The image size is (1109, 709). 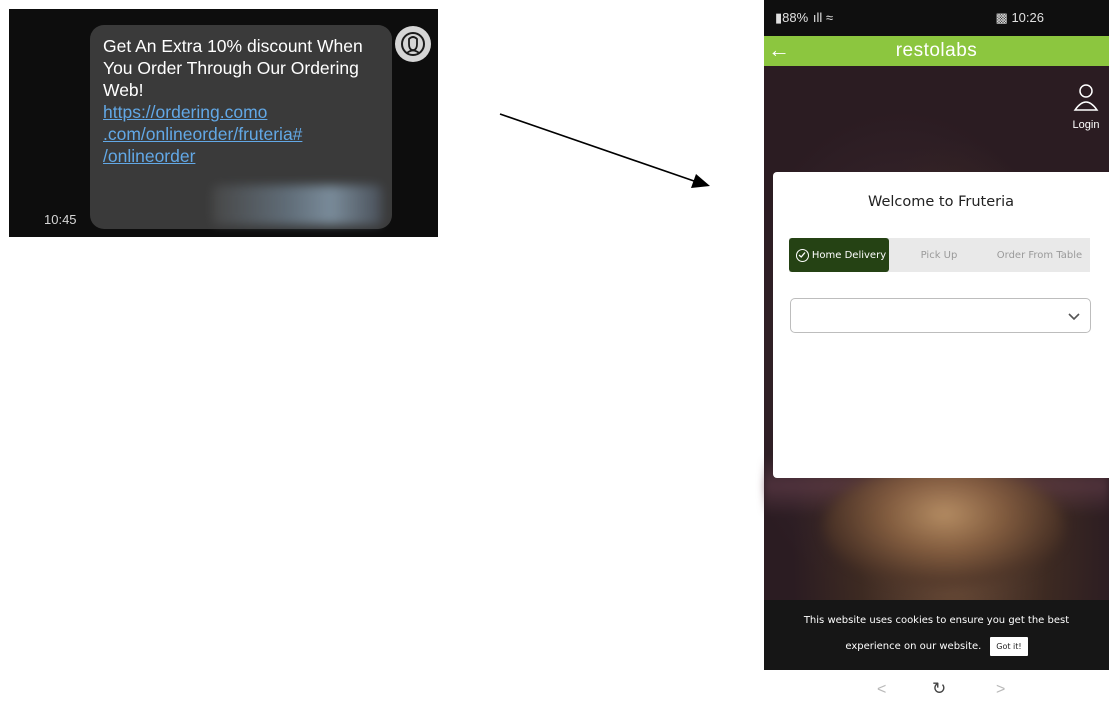 I want to click on pointer-arrow-icon, so click(x=604, y=150).